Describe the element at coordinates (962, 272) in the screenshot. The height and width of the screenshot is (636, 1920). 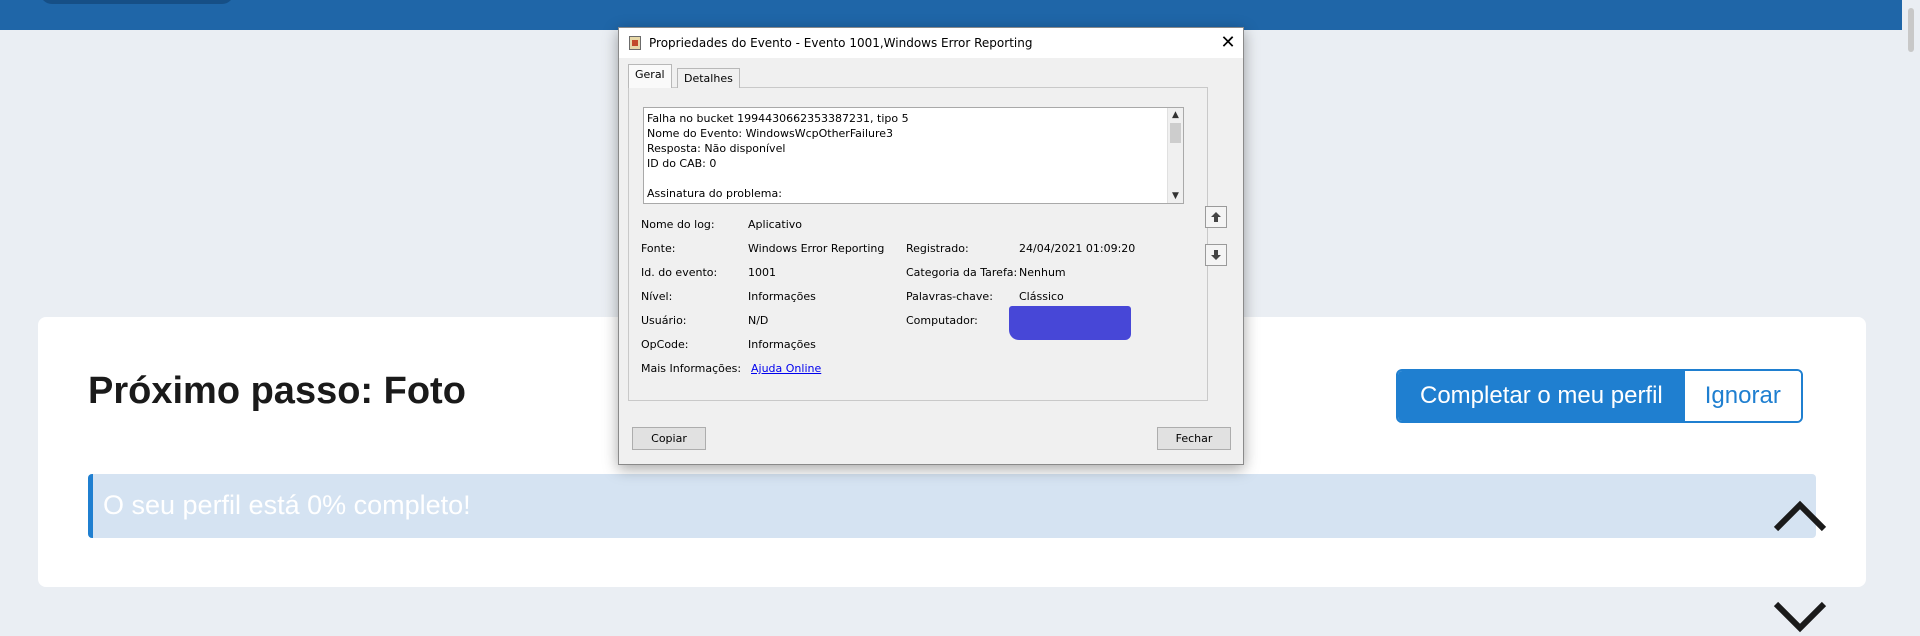
I see `task-category-label: Categoria da Tarefa:` at that location.